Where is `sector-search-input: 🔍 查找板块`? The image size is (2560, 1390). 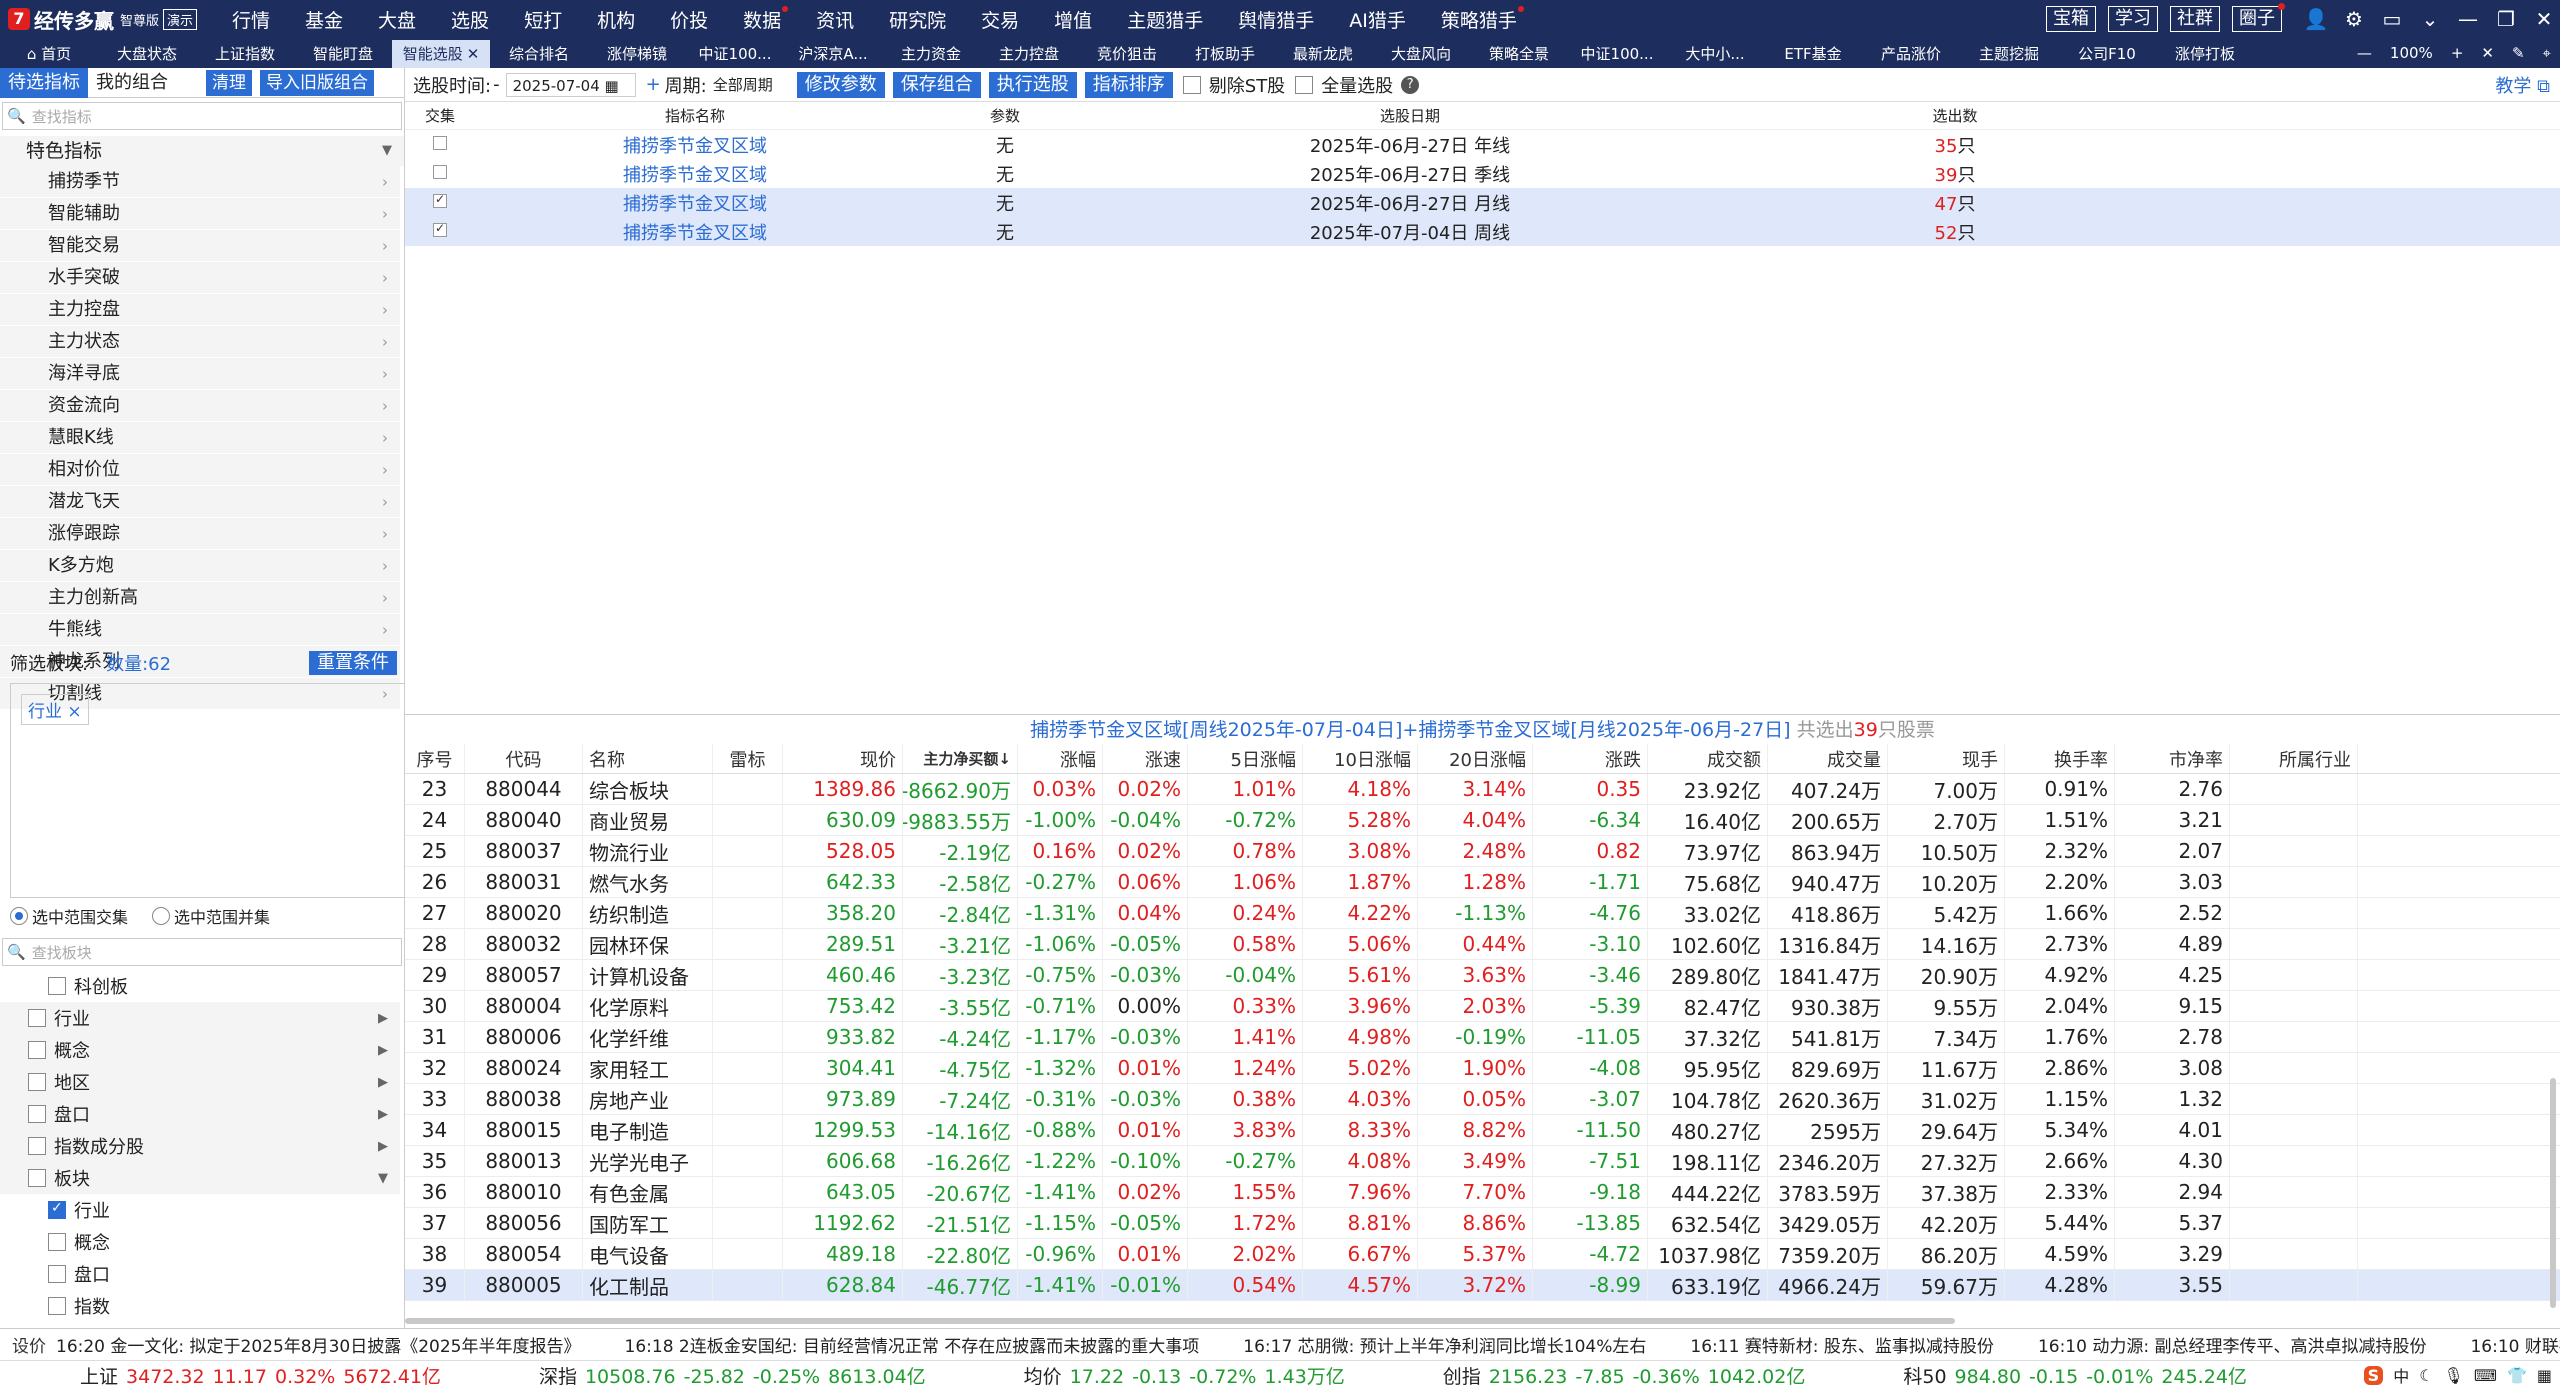
sector-search-input: 🔍 查找板块 is located at coordinates (202, 952).